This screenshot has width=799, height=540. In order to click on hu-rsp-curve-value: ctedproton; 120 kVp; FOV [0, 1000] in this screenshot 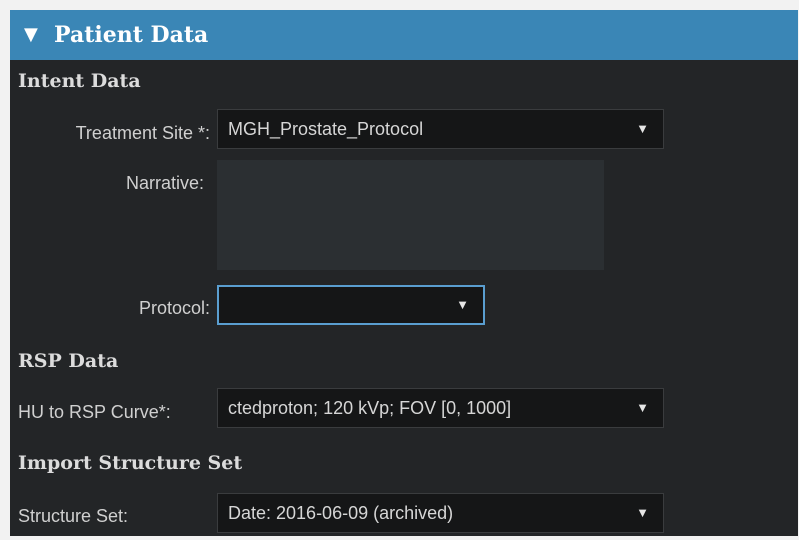, I will do `click(370, 408)`.